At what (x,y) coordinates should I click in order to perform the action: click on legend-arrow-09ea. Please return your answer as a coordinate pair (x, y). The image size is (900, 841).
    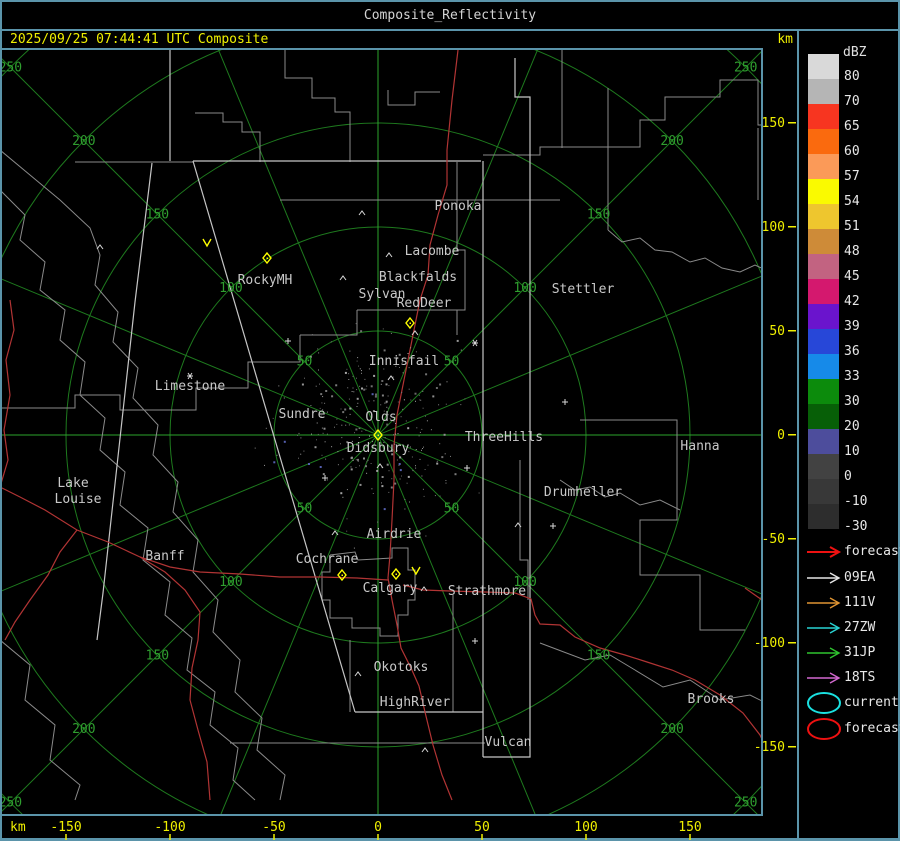
    Looking at the image, I should click on (824, 578).